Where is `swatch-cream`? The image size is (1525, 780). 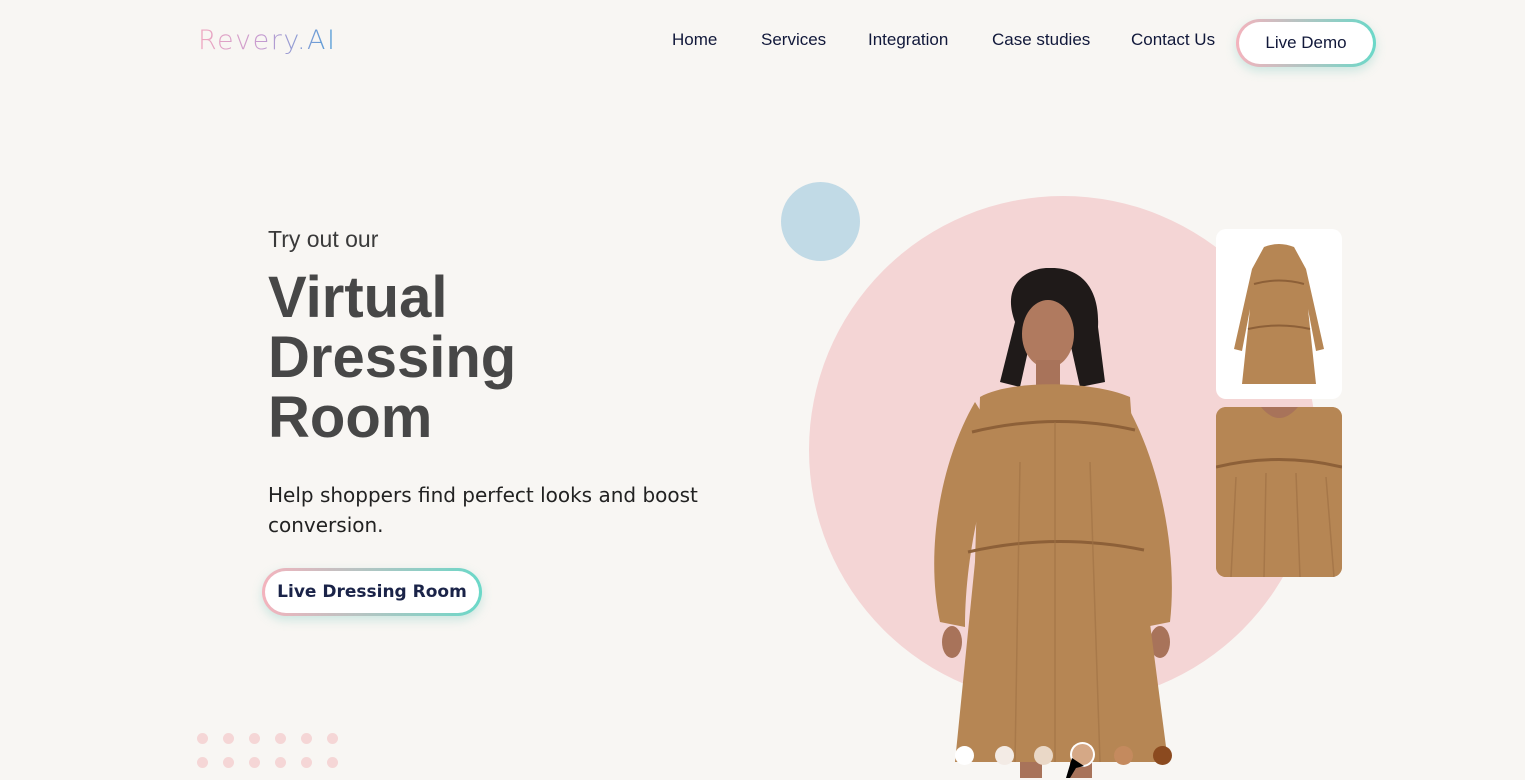 swatch-cream is located at coordinates (1004, 755).